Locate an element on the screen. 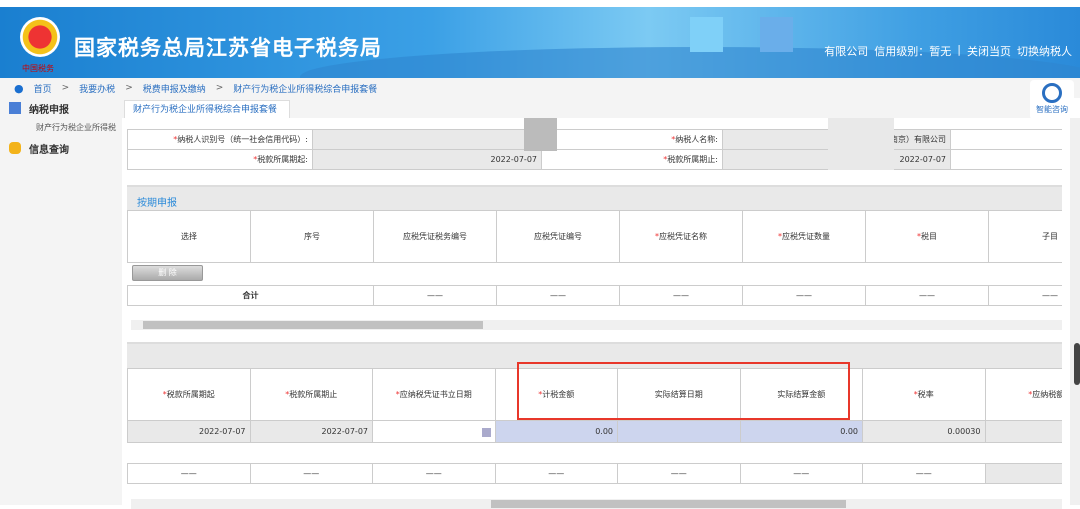  column-header: *应纳税凭证书立日期 is located at coordinates (434, 395).